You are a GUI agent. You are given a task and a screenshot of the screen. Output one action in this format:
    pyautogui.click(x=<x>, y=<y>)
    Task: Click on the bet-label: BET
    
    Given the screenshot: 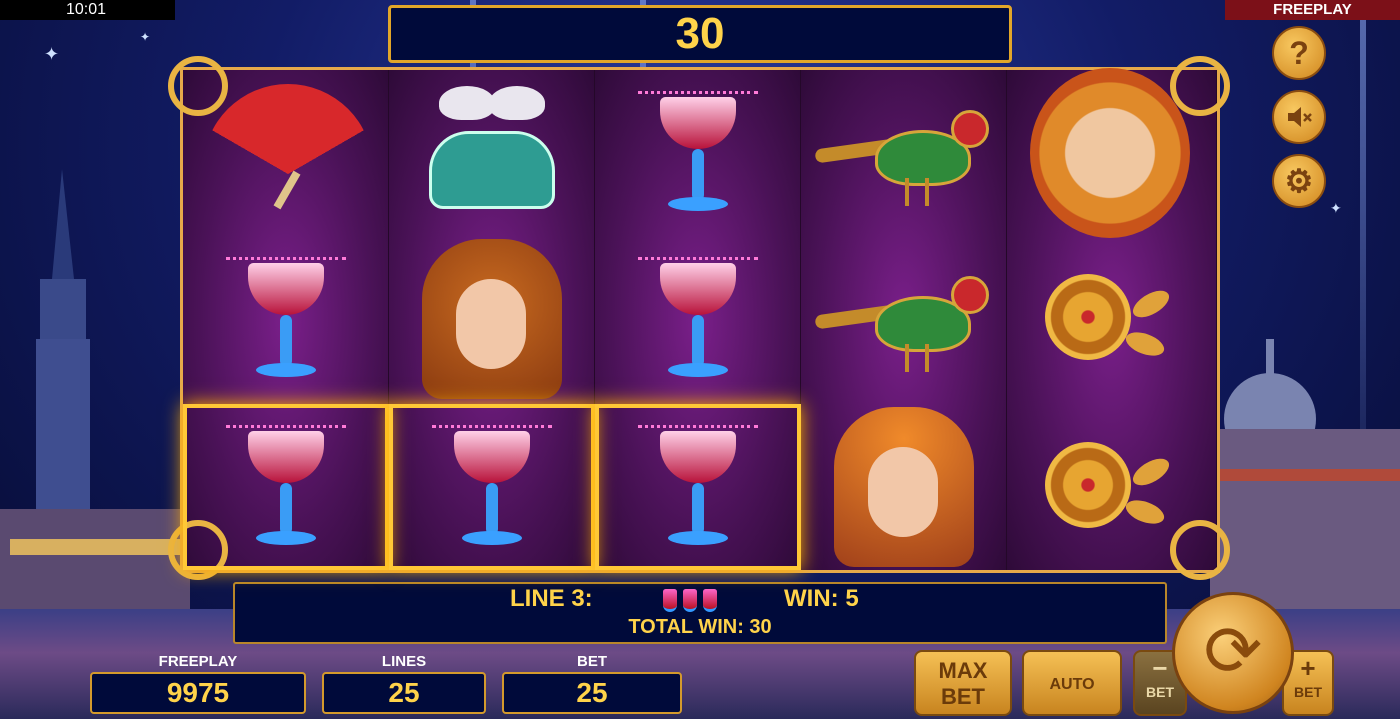 What is the action you would take?
    pyautogui.click(x=592, y=661)
    